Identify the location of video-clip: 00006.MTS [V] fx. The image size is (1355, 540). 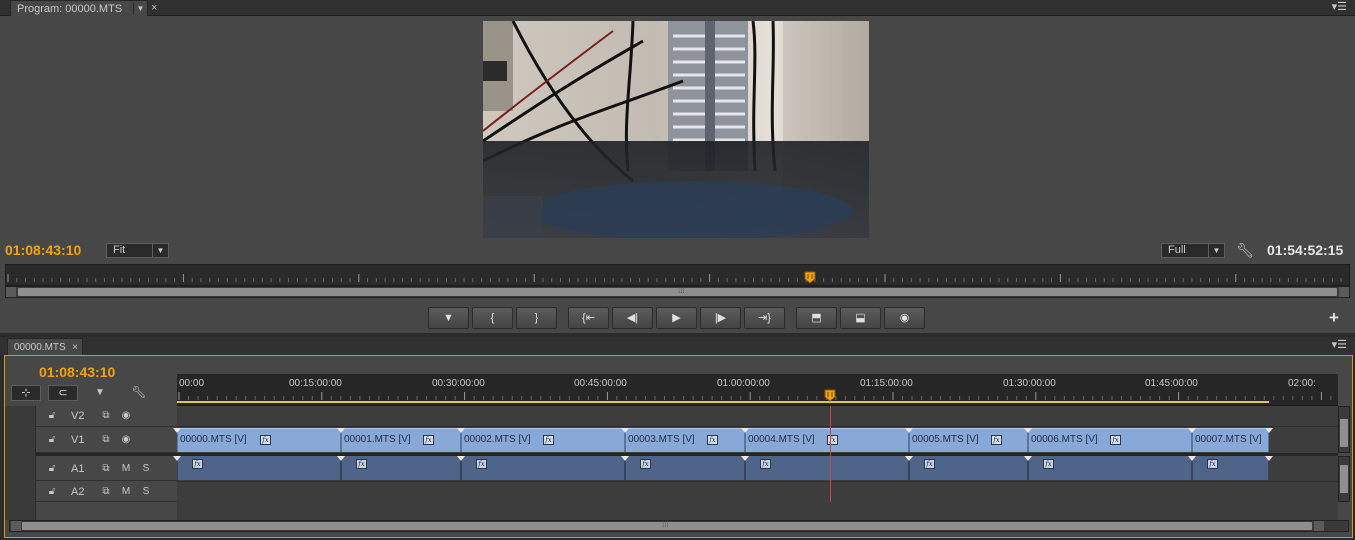
(1110, 440).